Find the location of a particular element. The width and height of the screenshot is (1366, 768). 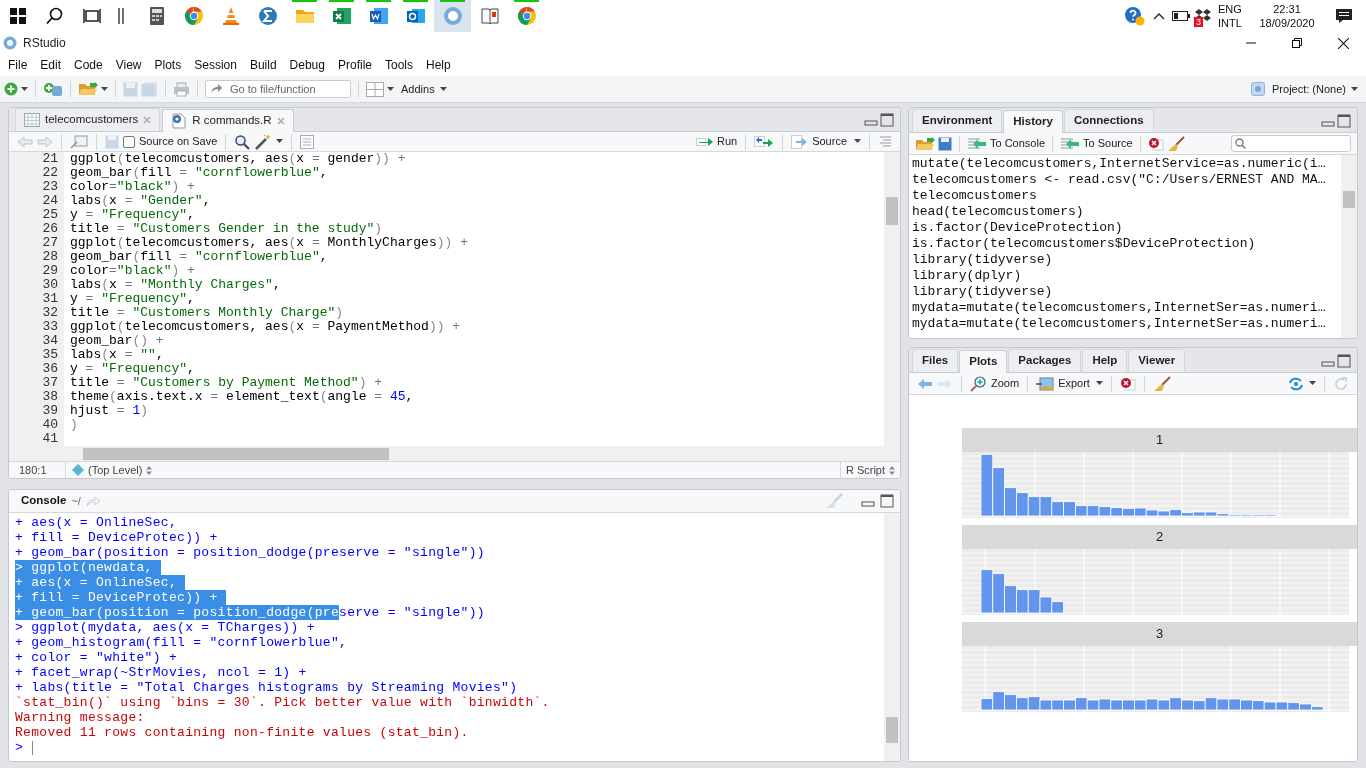

addins-menu: Addins is located at coordinates (424, 89).